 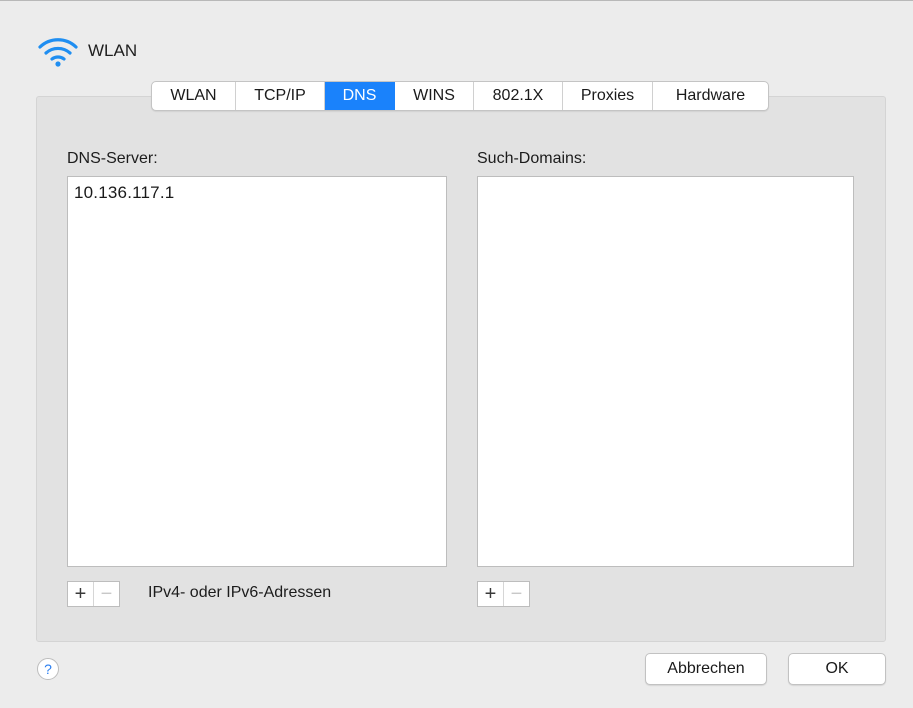 What do you see at coordinates (360, 96) in the screenshot?
I see `tab-dns: DNS` at bounding box center [360, 96].